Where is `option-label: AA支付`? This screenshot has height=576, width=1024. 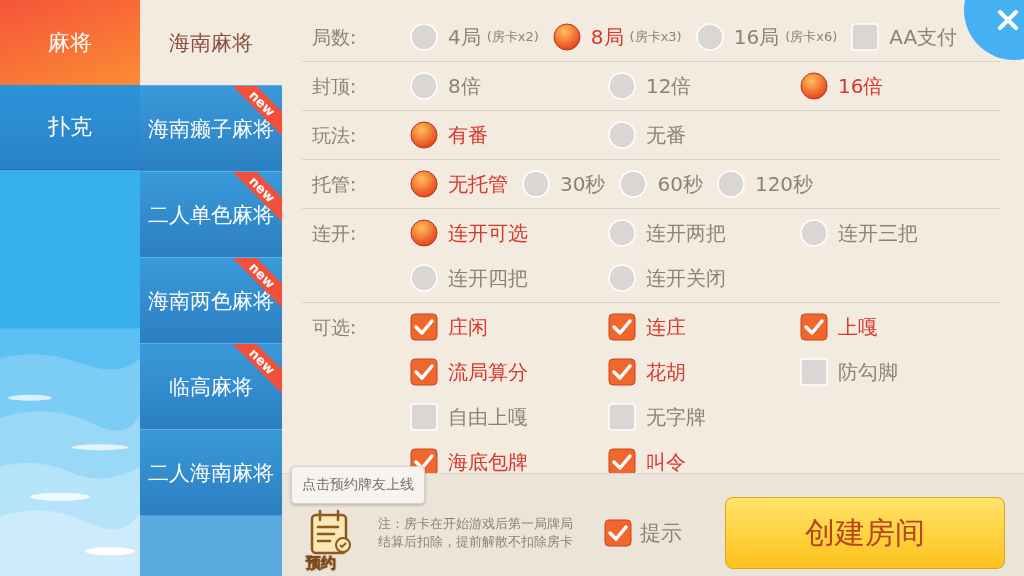 option-label: AA支付 is located at coordinates (923, 37).